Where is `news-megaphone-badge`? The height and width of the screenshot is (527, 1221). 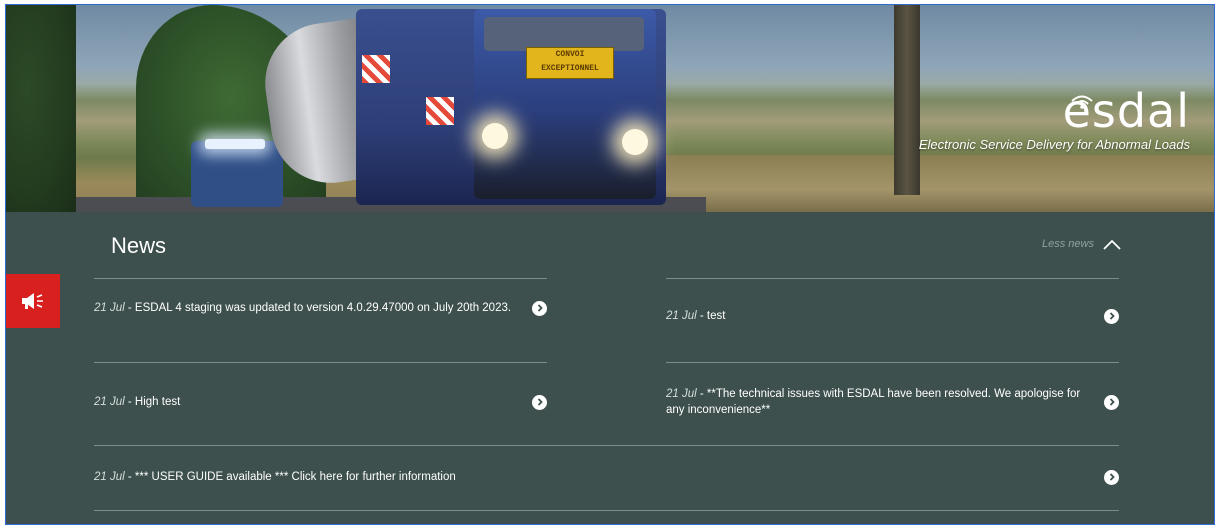
news-megaphone-badge is located at coordinates (33, 301).